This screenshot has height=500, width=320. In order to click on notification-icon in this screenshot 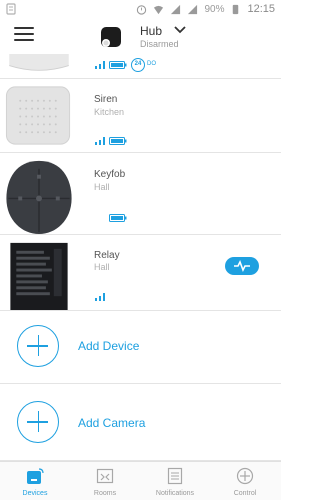, I will do `click(11, 9)`.